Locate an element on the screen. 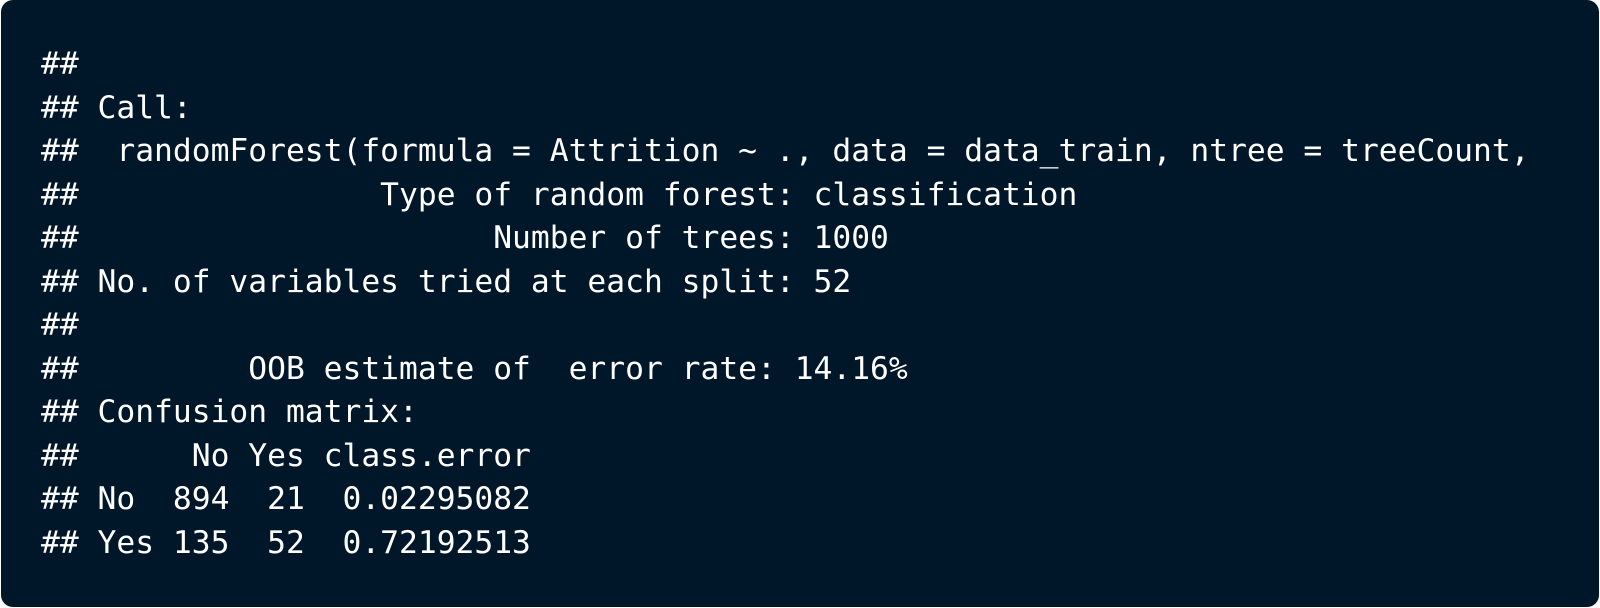  output-line-oob-error: ## OOB estimate of error rate: 14.16% is located at coordinates (474, 368).